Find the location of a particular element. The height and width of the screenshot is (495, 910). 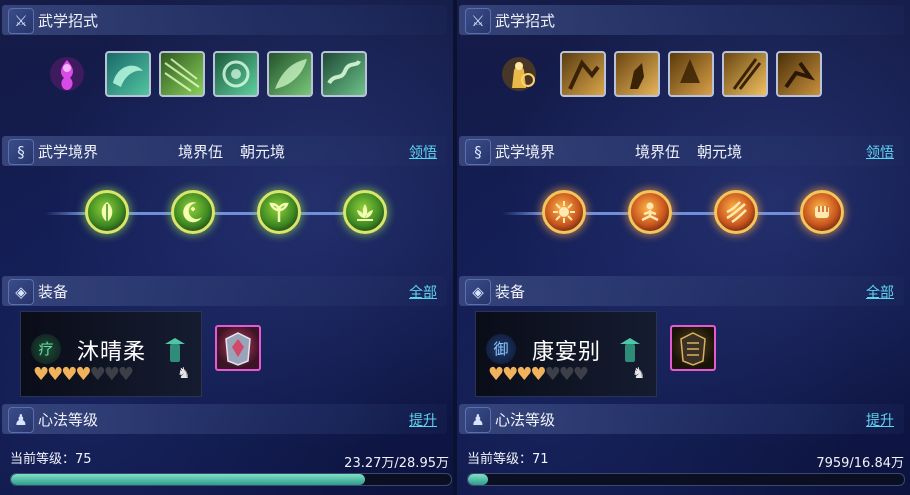

companion-name: 沐晴柔 is located at coordinates (112, 352).